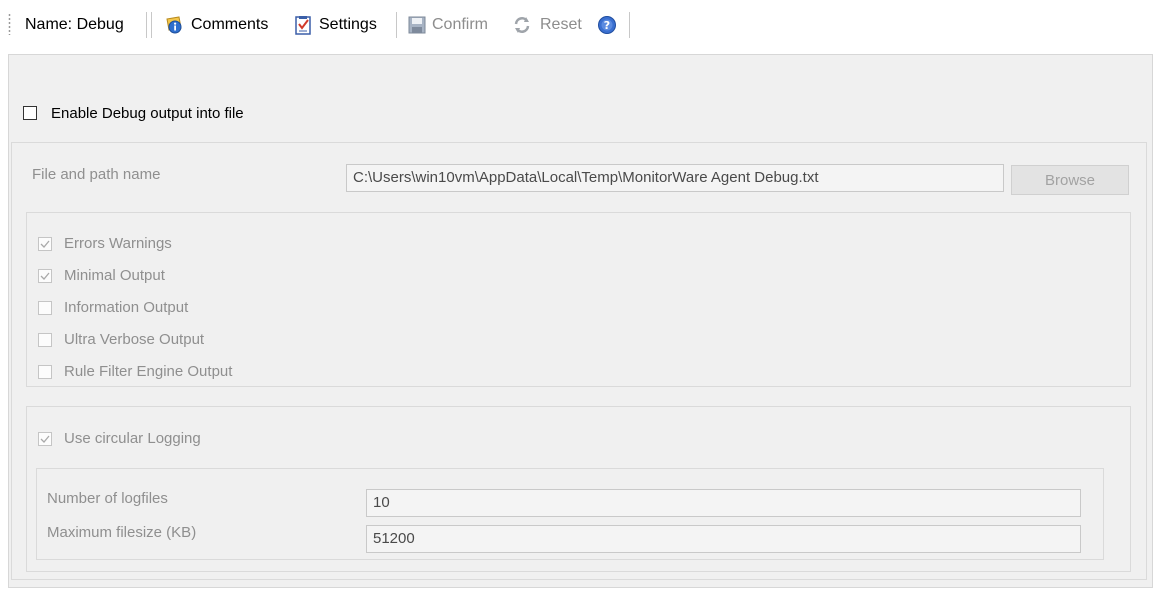 The width and height of the screenshot is (1167, 590). I want to click on rule-filter-engine-output-checkbox, so click(45, 372).